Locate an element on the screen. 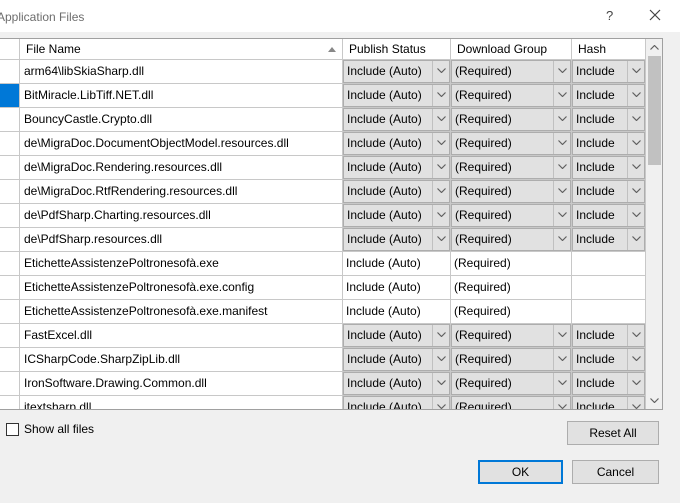 The image size is (680, 503). reset-all-button: Reset All is located at coordinates (613, 433).